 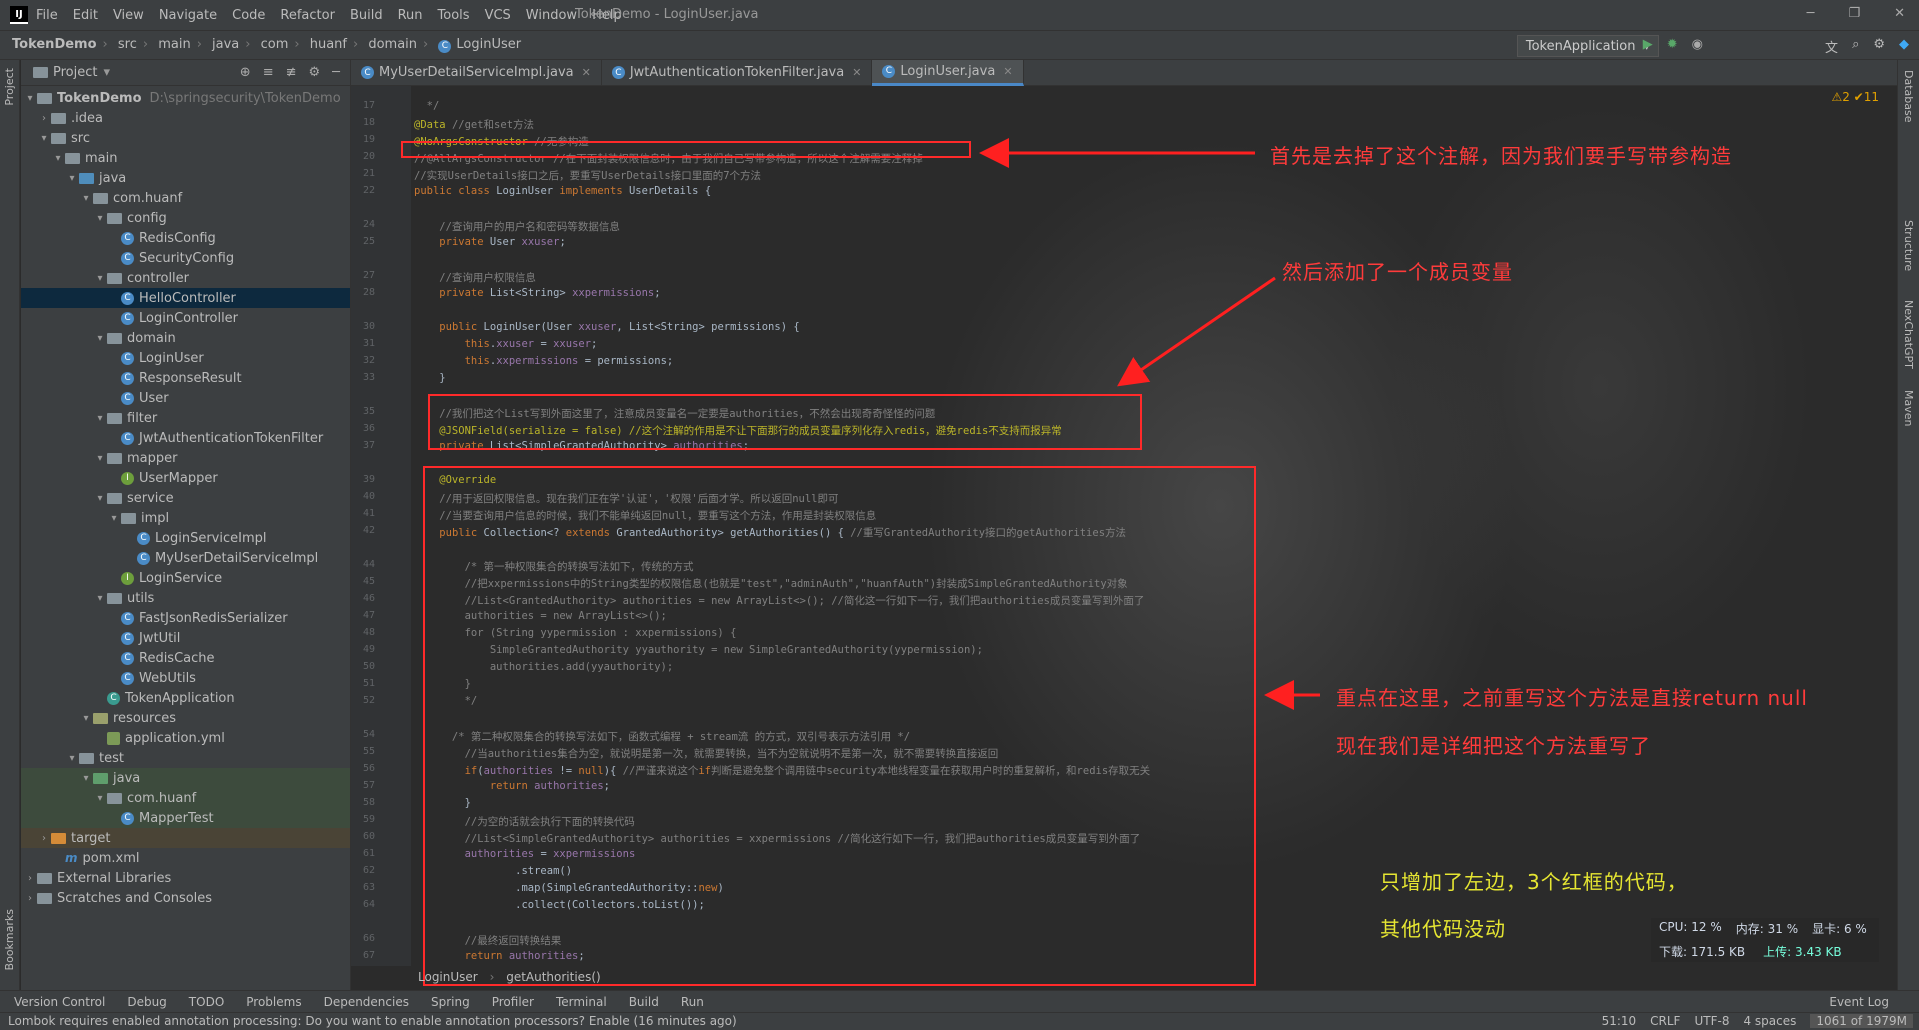 What do you see at coordinates (1839, 929) in the screenshot?
I see `gpu-usage: 显卡: 6 %` at bounding box center [1839, 929].